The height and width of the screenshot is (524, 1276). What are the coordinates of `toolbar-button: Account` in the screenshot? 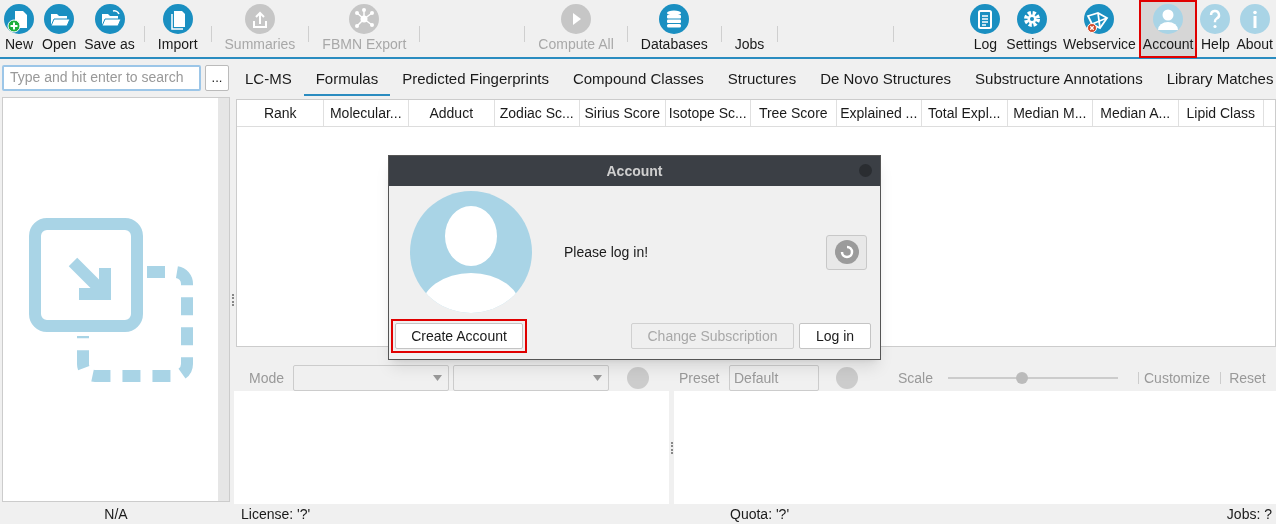 It's located at (1168, 29).